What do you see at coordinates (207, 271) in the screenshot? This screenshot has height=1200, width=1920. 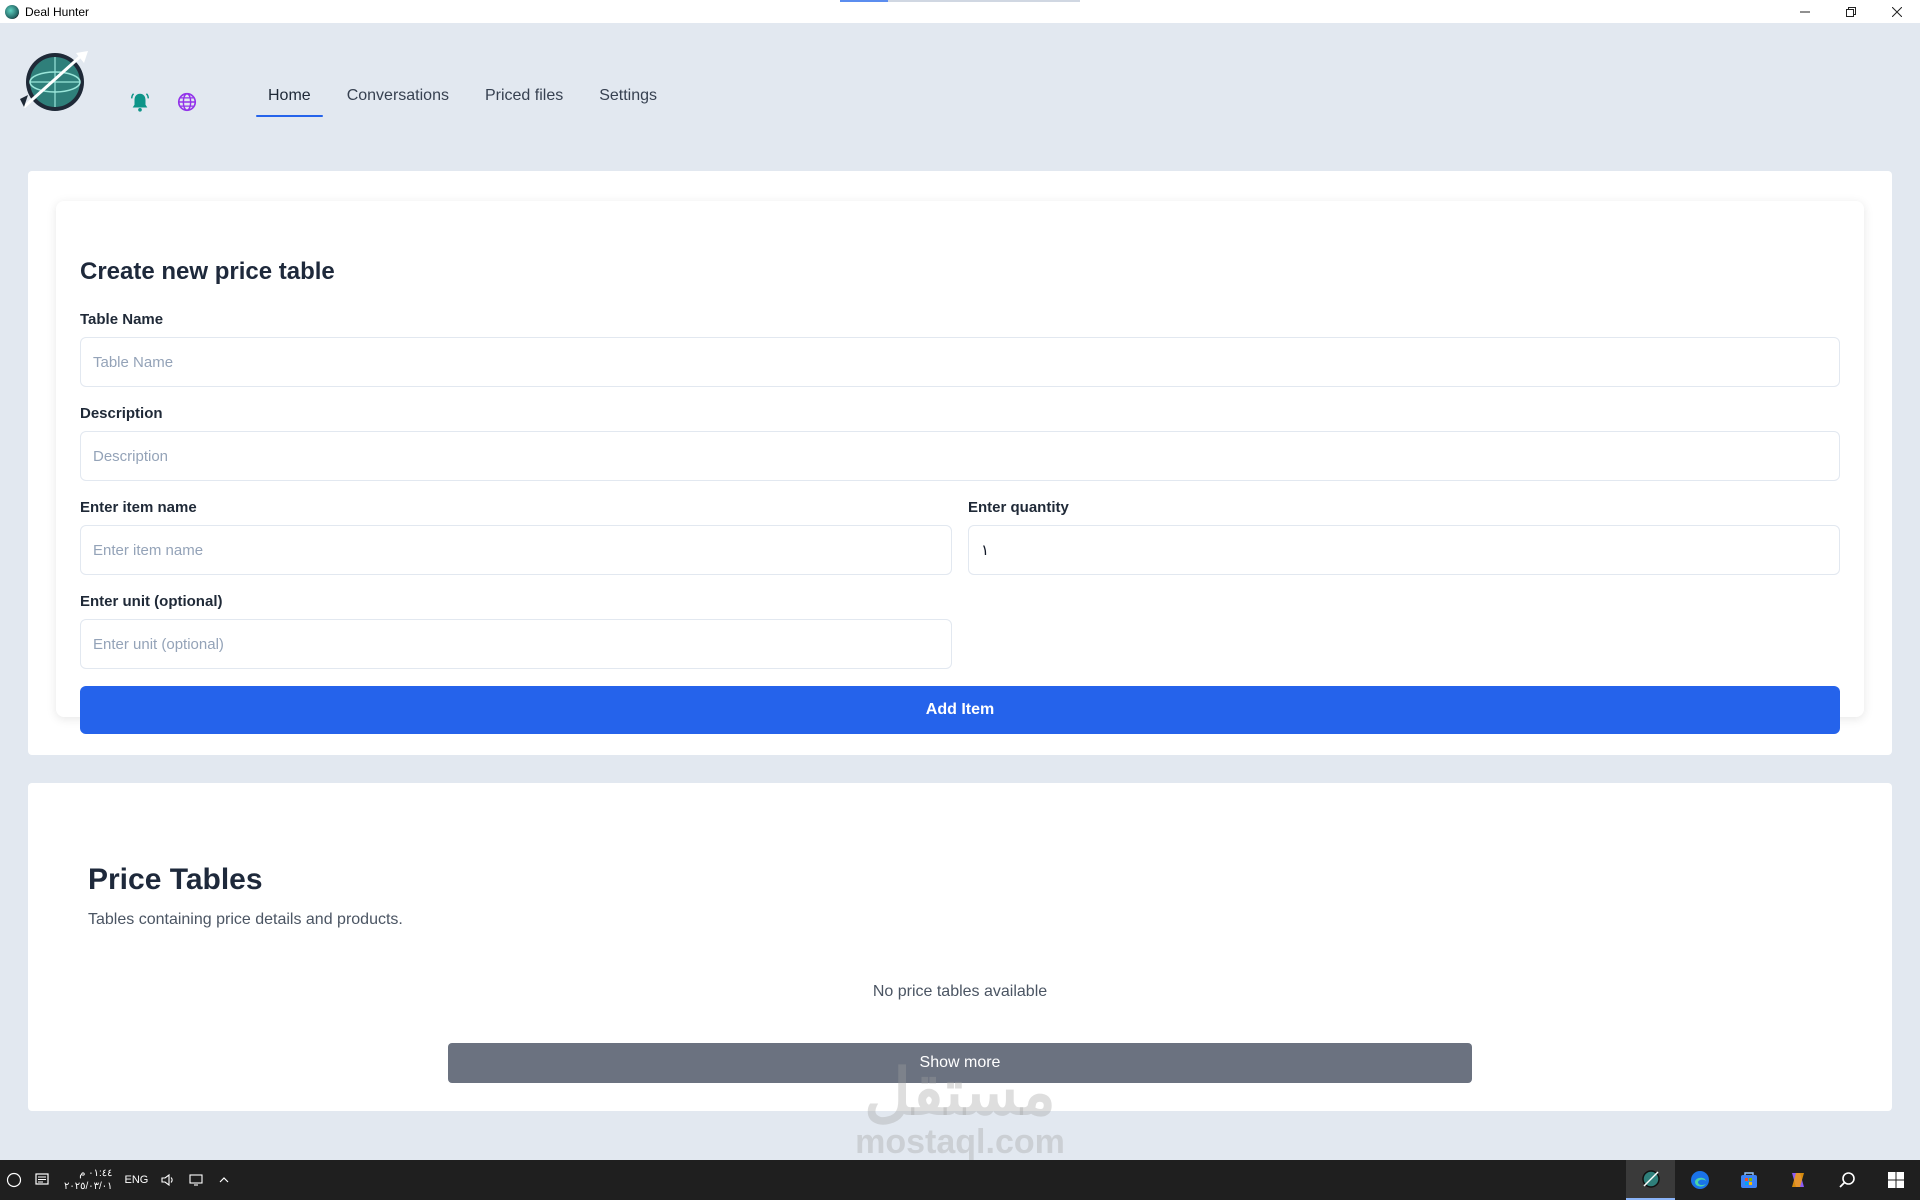 I see `create-table-title: Create new price table` at bounding box center [207, 271].